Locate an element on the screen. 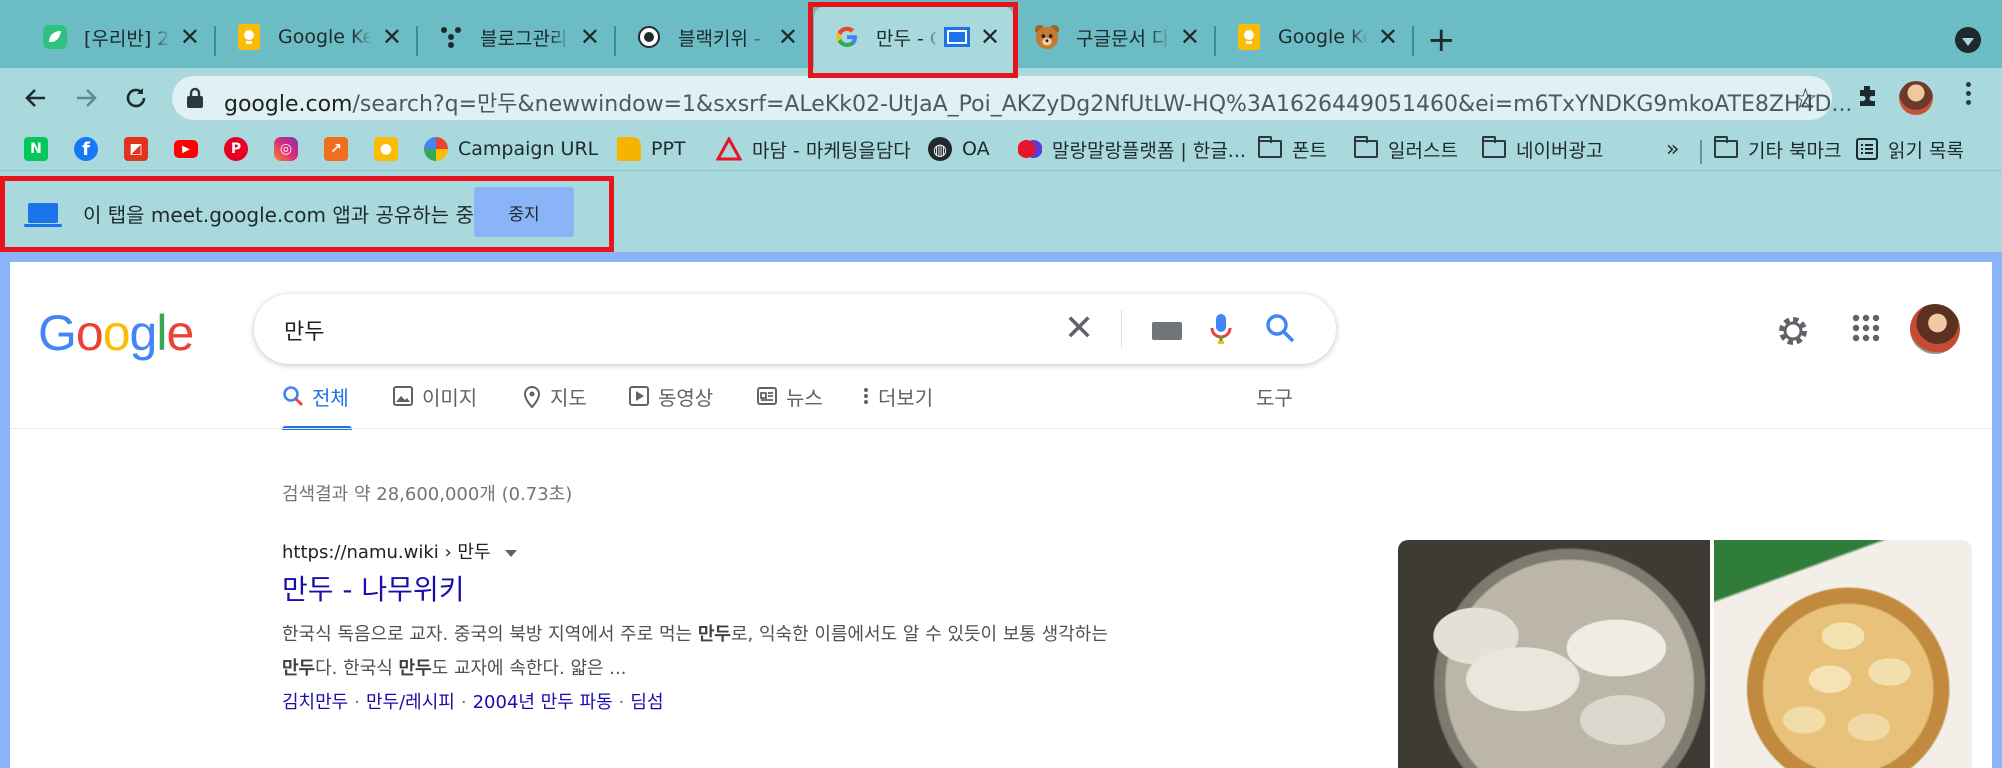 The width and height of the screenshot is (2002, 768). tab-maps: 지도 is located at coordinates (554, 406).